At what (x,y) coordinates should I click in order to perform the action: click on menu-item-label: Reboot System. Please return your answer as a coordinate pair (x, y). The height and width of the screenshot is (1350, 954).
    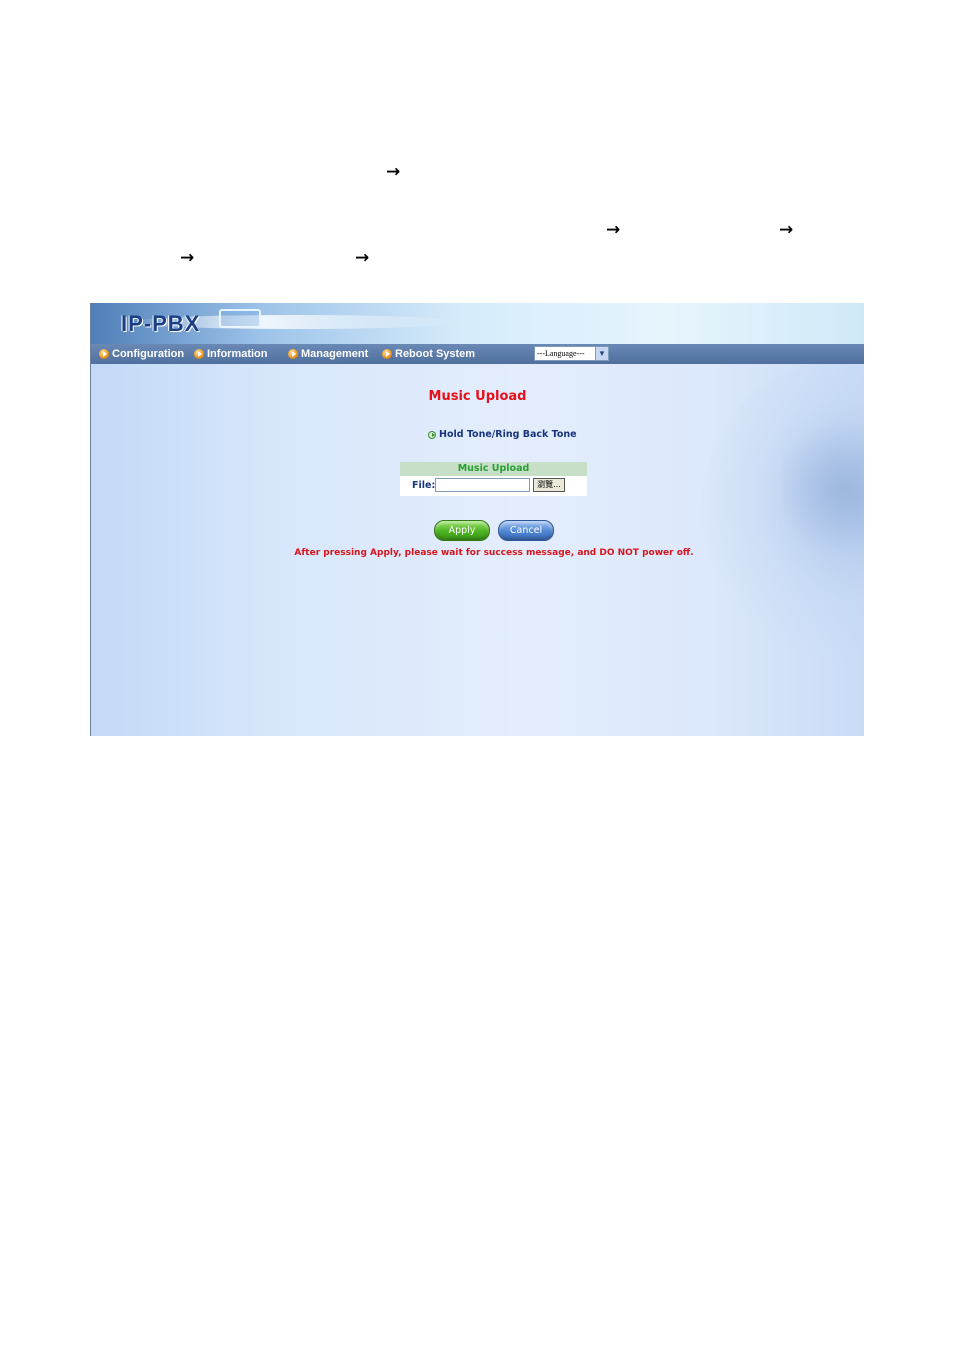
    Looking at the image, I should click on (435, 354).